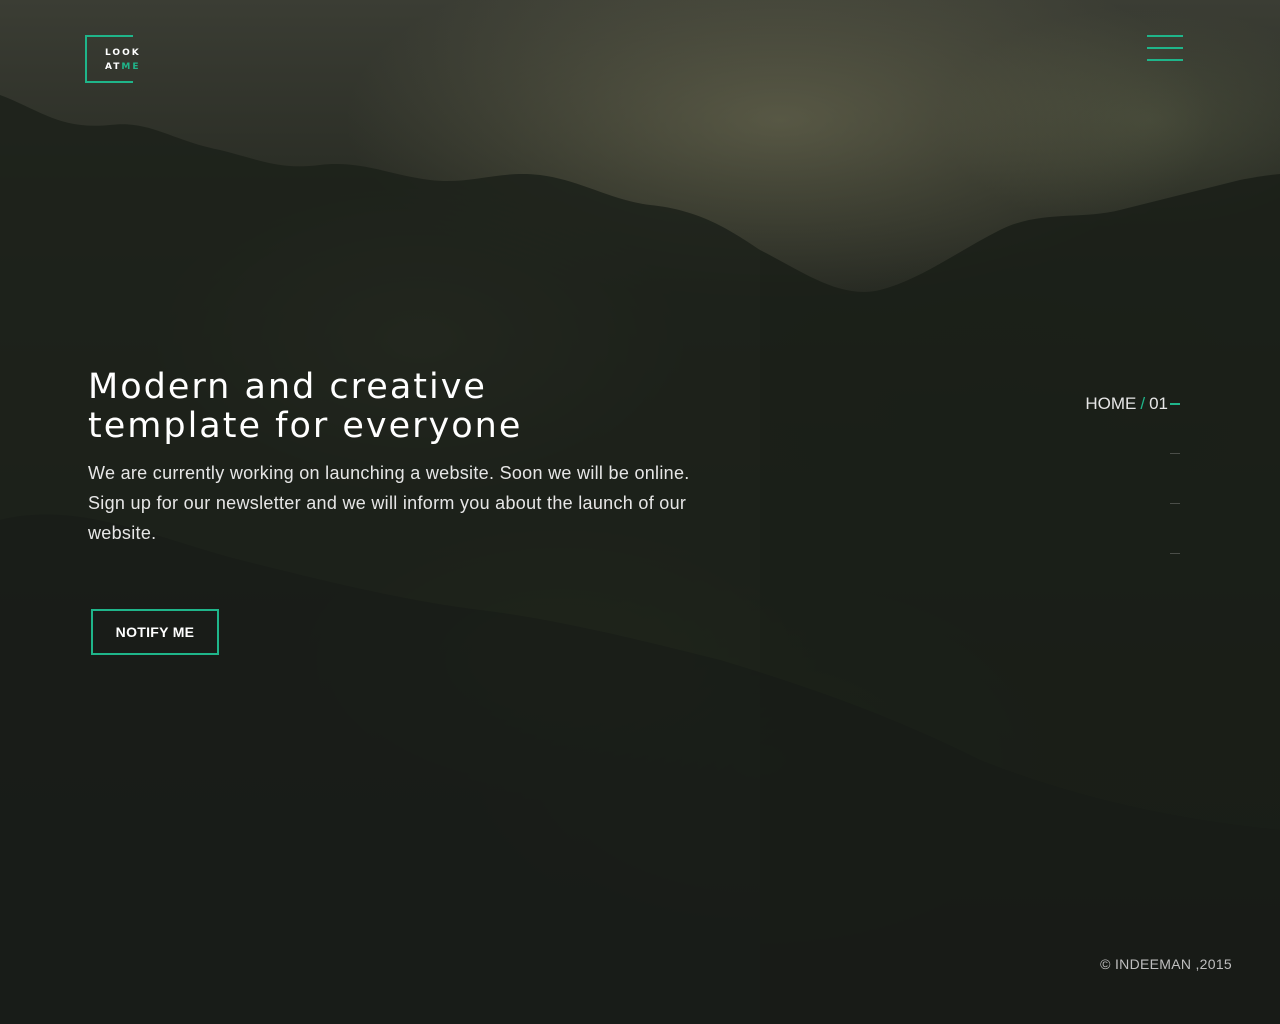 This screenshot has height=1024, width=1280. I want to click on logo-text-at: AT, so click(113, 67).